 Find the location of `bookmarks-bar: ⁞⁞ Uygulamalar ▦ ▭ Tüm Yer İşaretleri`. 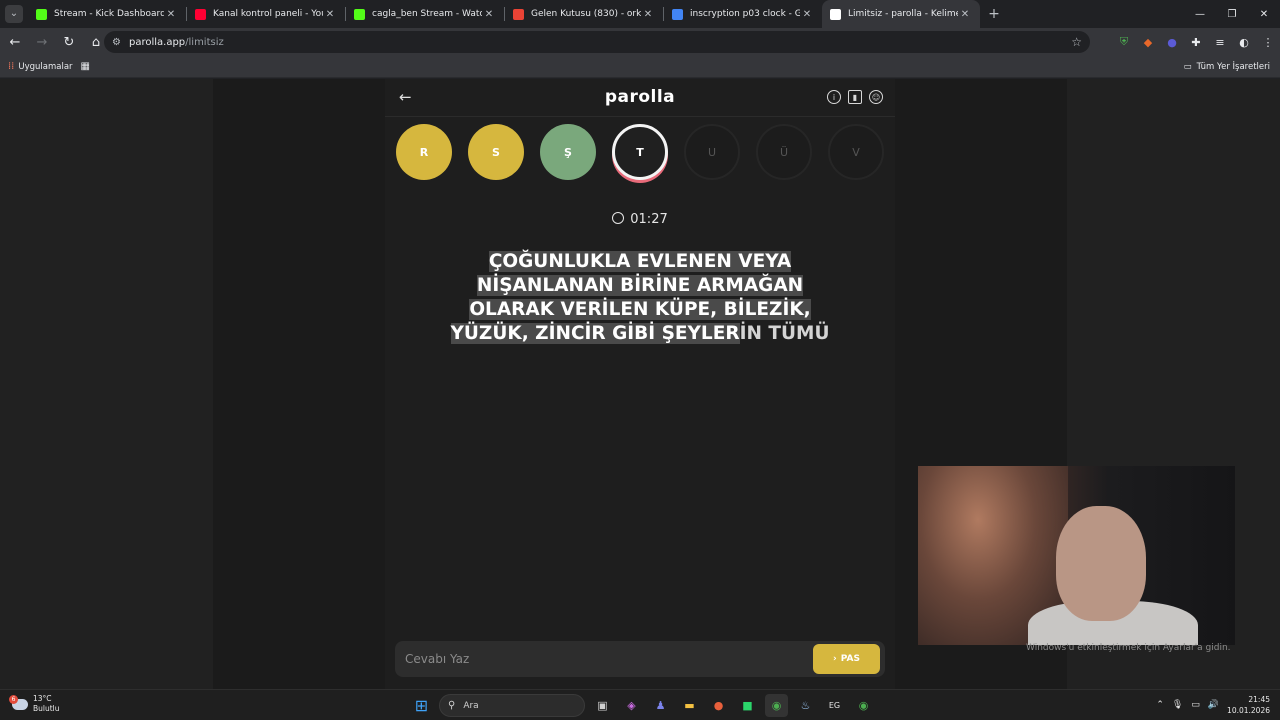

bookmarks-bar: ⁞⁞ Uygulamalar ▦ ▭ Tüm Yer İşaretleri is located at coordinates (640, 67).